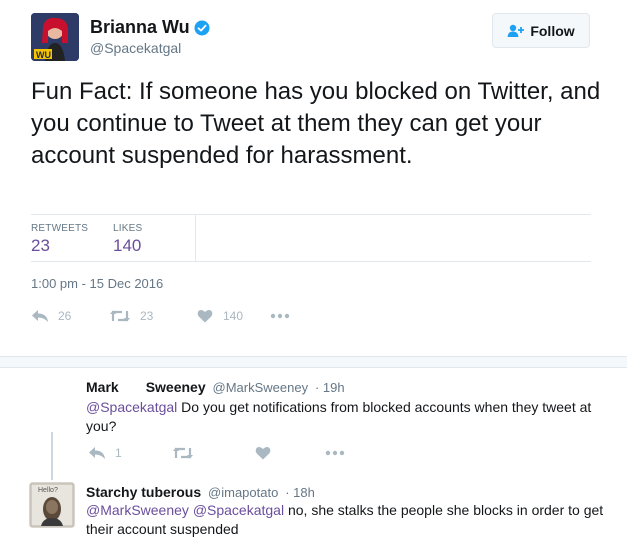 The width and height of the screenshot is (627, 550). What do you see at coordinates (59, 239) in the screenshot?
I see `retweets-stat: RETWEETS 23` at bounding box center [59, 239].